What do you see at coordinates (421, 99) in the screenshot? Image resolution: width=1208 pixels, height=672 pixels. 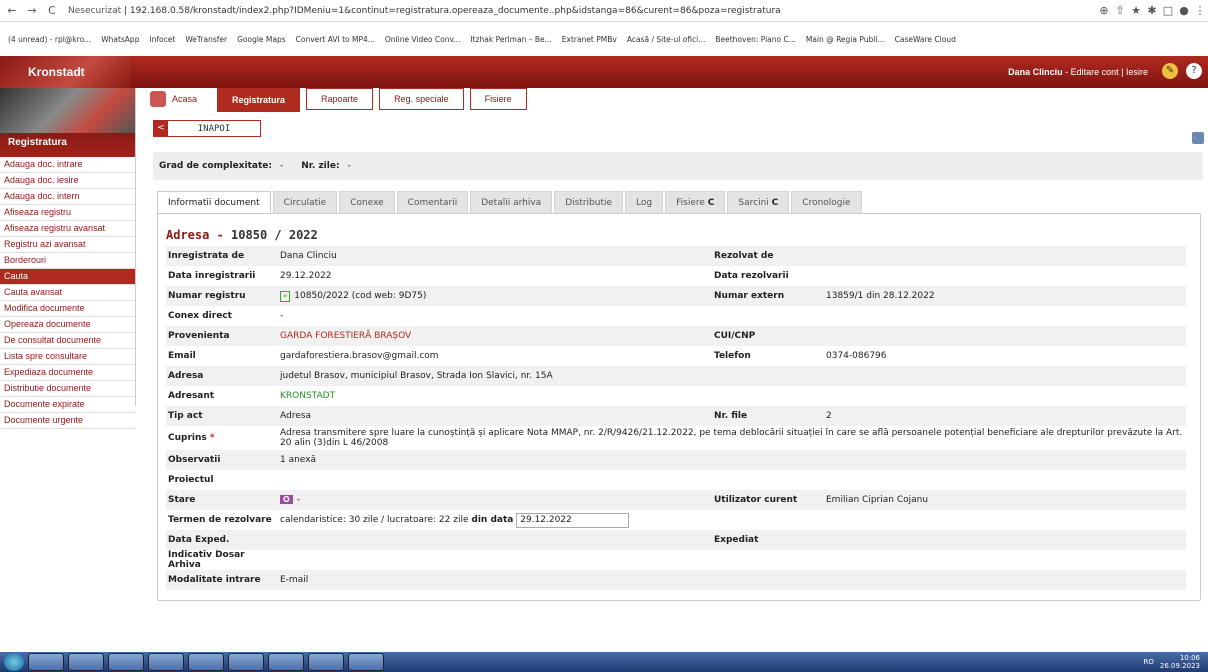 I see `main-tab: Reg. speciale` at bounding box center [421, 99].